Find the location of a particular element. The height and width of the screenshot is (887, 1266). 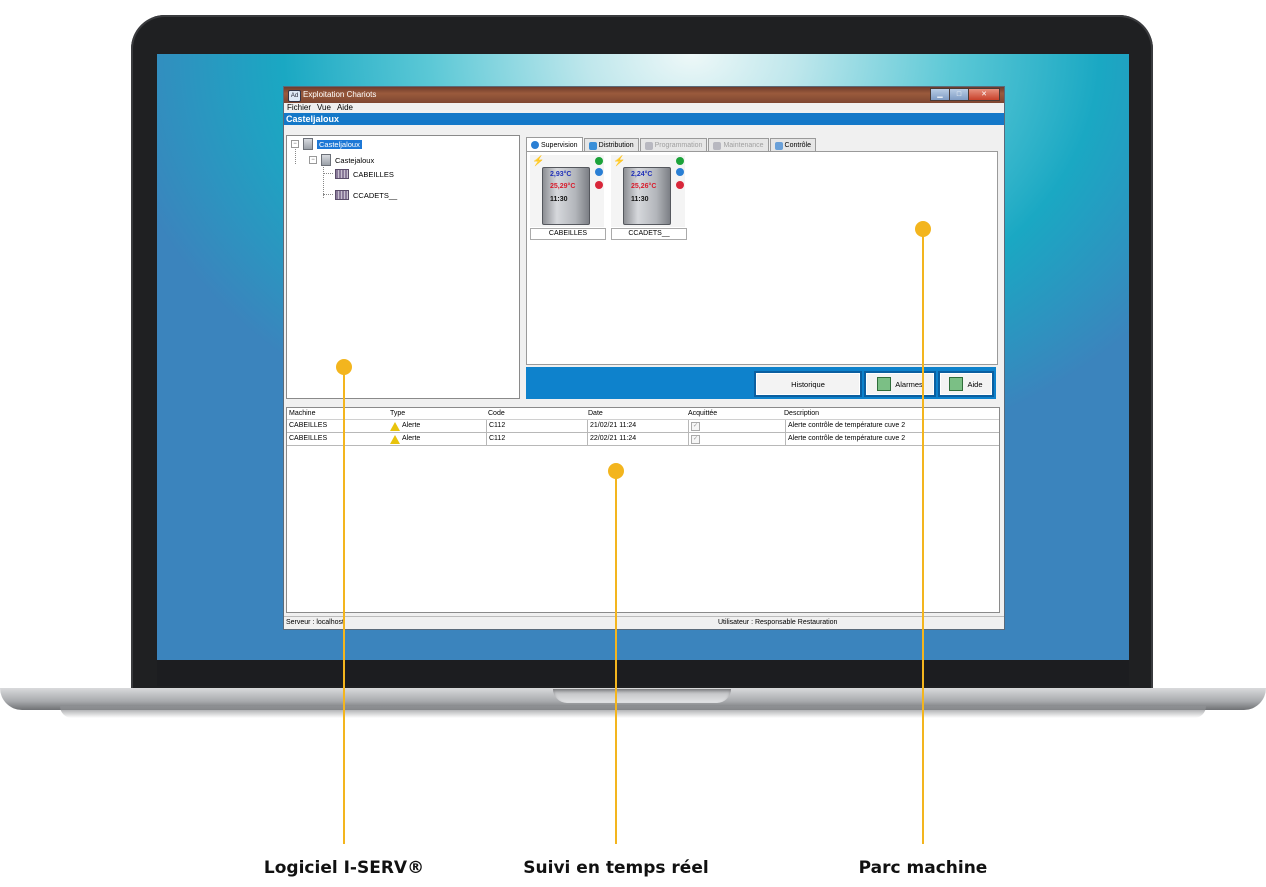

hot-temperature: 25,29°C is located at coordinates (563, 186).